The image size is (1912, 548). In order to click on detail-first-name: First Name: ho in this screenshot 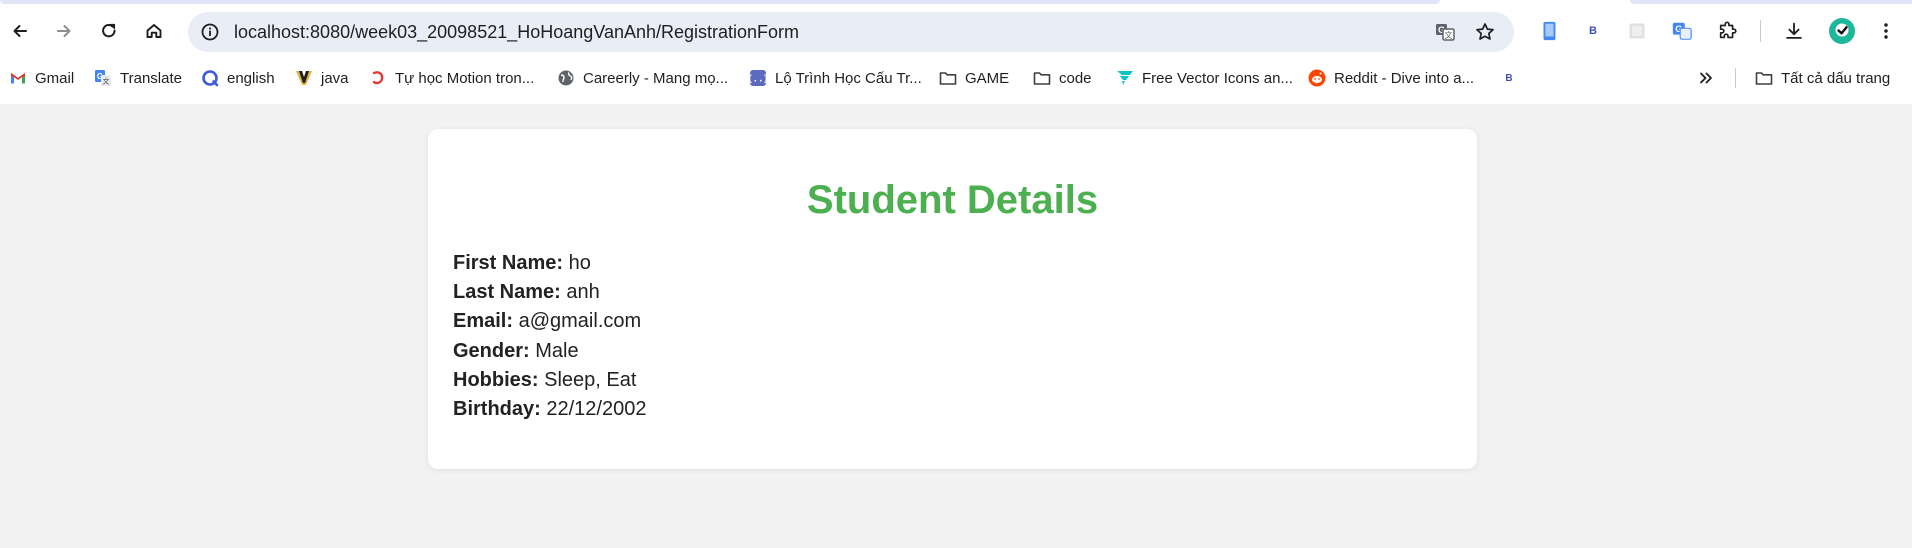, I will do `click(549, 263)`.